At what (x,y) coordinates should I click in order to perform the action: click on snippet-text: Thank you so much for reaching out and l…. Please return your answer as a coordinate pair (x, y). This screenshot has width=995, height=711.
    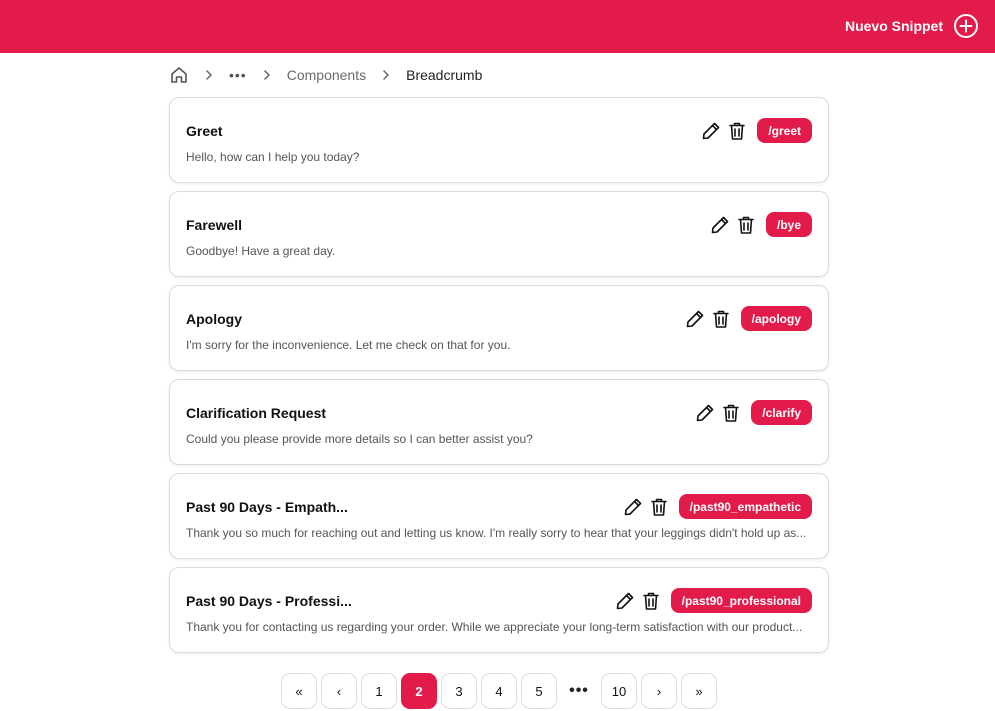
    Looking at the image, I should click on (496, 533).